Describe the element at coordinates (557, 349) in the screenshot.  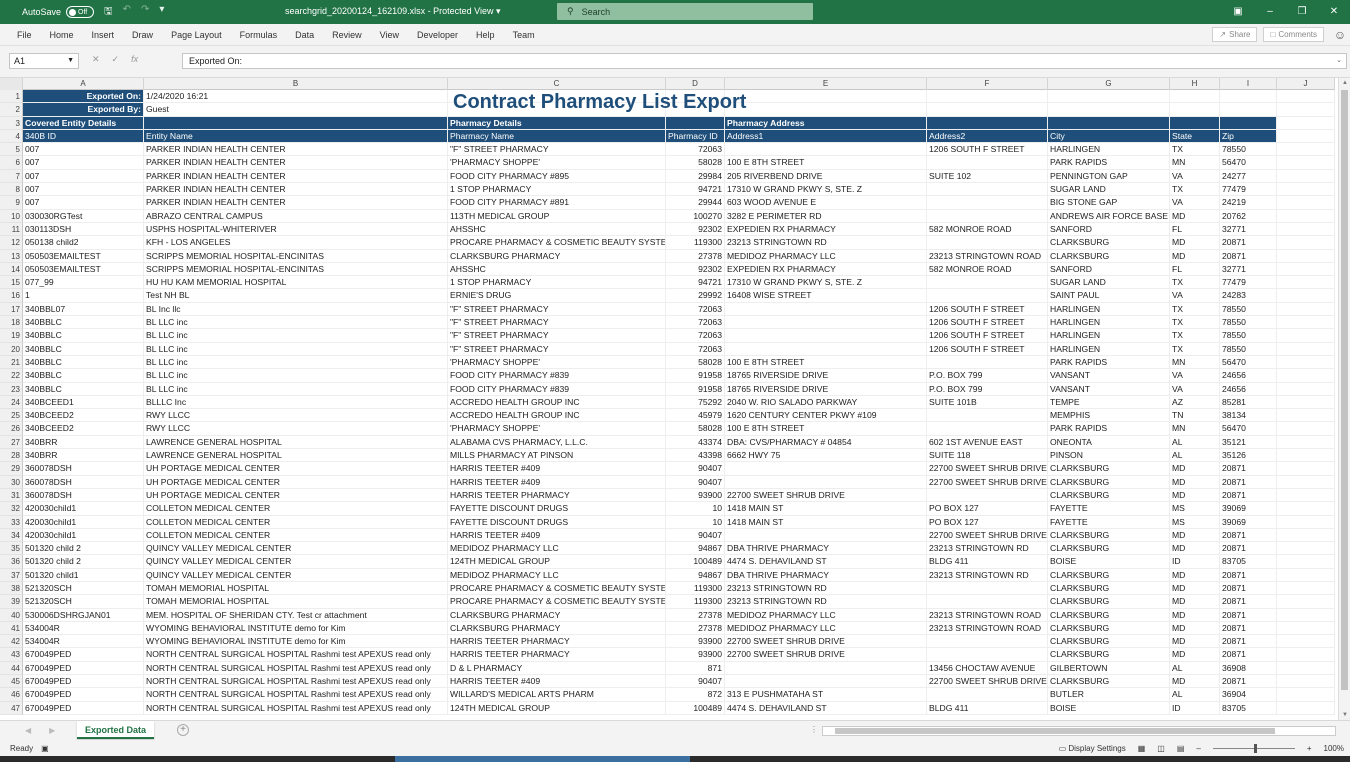
I see `cell: "F" STREET PHARMACY` at that location.